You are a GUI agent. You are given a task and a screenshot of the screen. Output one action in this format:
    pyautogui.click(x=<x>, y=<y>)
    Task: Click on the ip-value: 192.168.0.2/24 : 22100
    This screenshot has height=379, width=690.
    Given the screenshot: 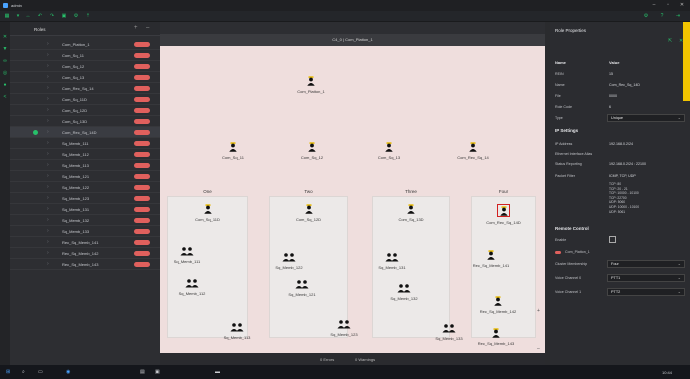 What is the action you would take?
    pyautogui.click(x=627, y=164)
    